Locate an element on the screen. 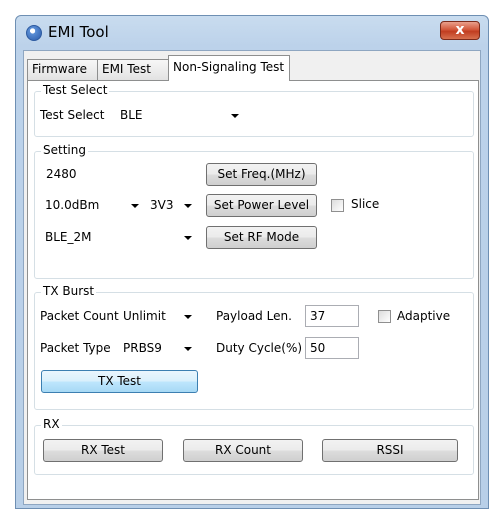 This screenshot has width=489, height=509. voltage-dropdown: 3V3 is located at coordinates (172, 205).